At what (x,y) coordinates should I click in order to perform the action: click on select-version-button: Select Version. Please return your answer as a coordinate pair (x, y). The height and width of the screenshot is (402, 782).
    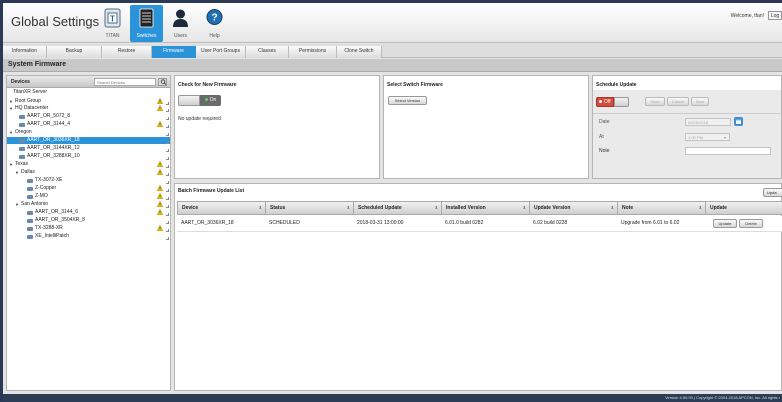
    Looking at the image, I should click on (407, 100).